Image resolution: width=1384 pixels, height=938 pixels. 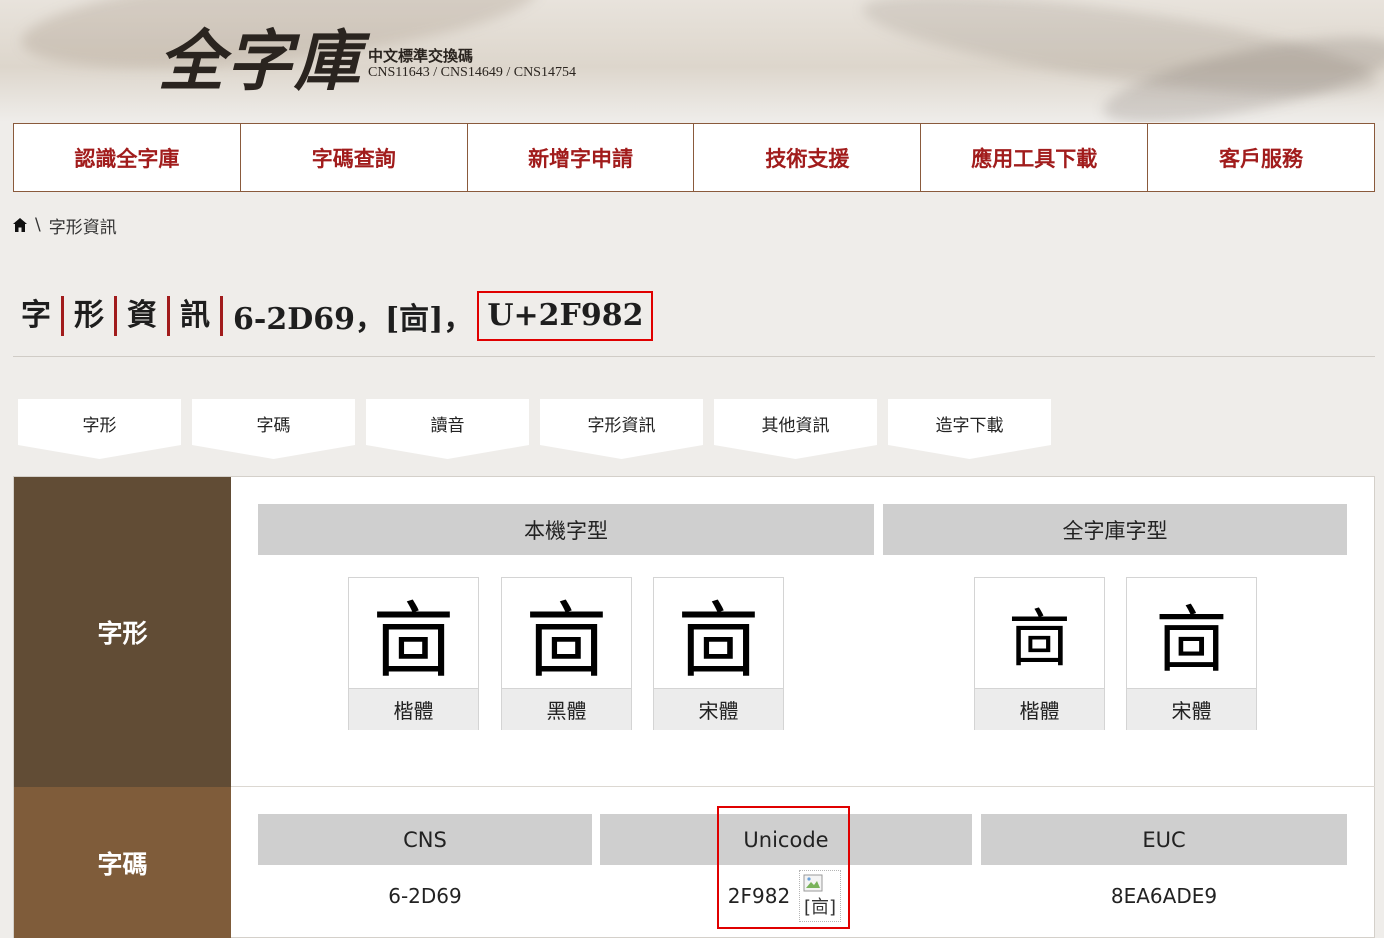 What do you see at coordinates (273, 426) in the screenshot?
I see `tab-label: 字碼` at bounding box center [273, 426].